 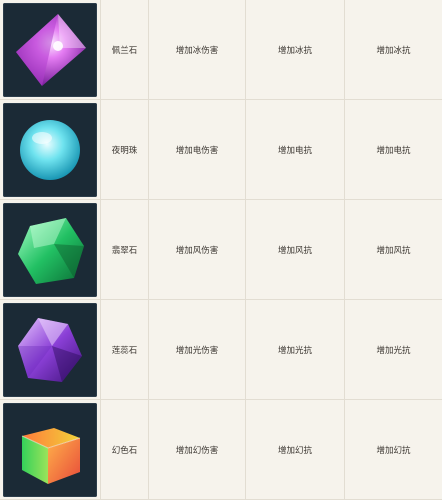 What do you see at coordinates (197, 249) in the screenshot?
I see `gem-effect: 增加风伤害` at bounding box center [197, 249].